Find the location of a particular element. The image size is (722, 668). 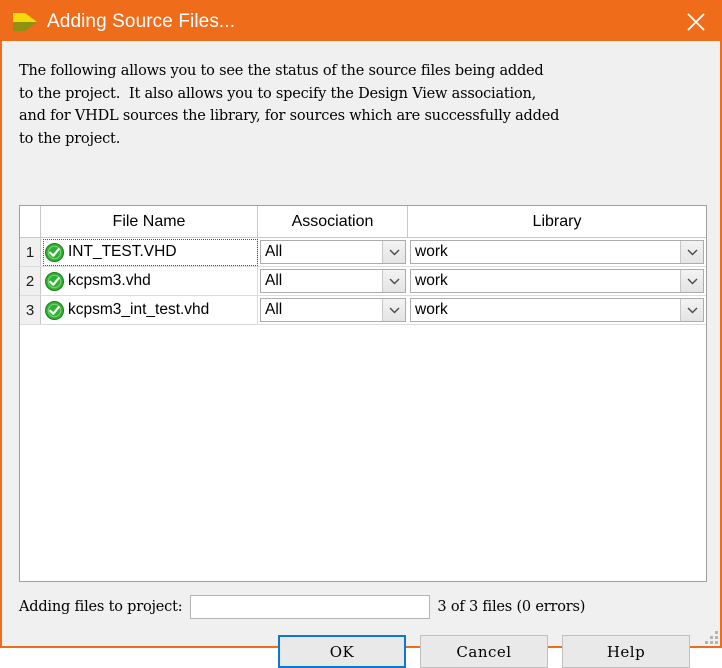

cancel-button: Cancel is located at coordinates (484, 651).